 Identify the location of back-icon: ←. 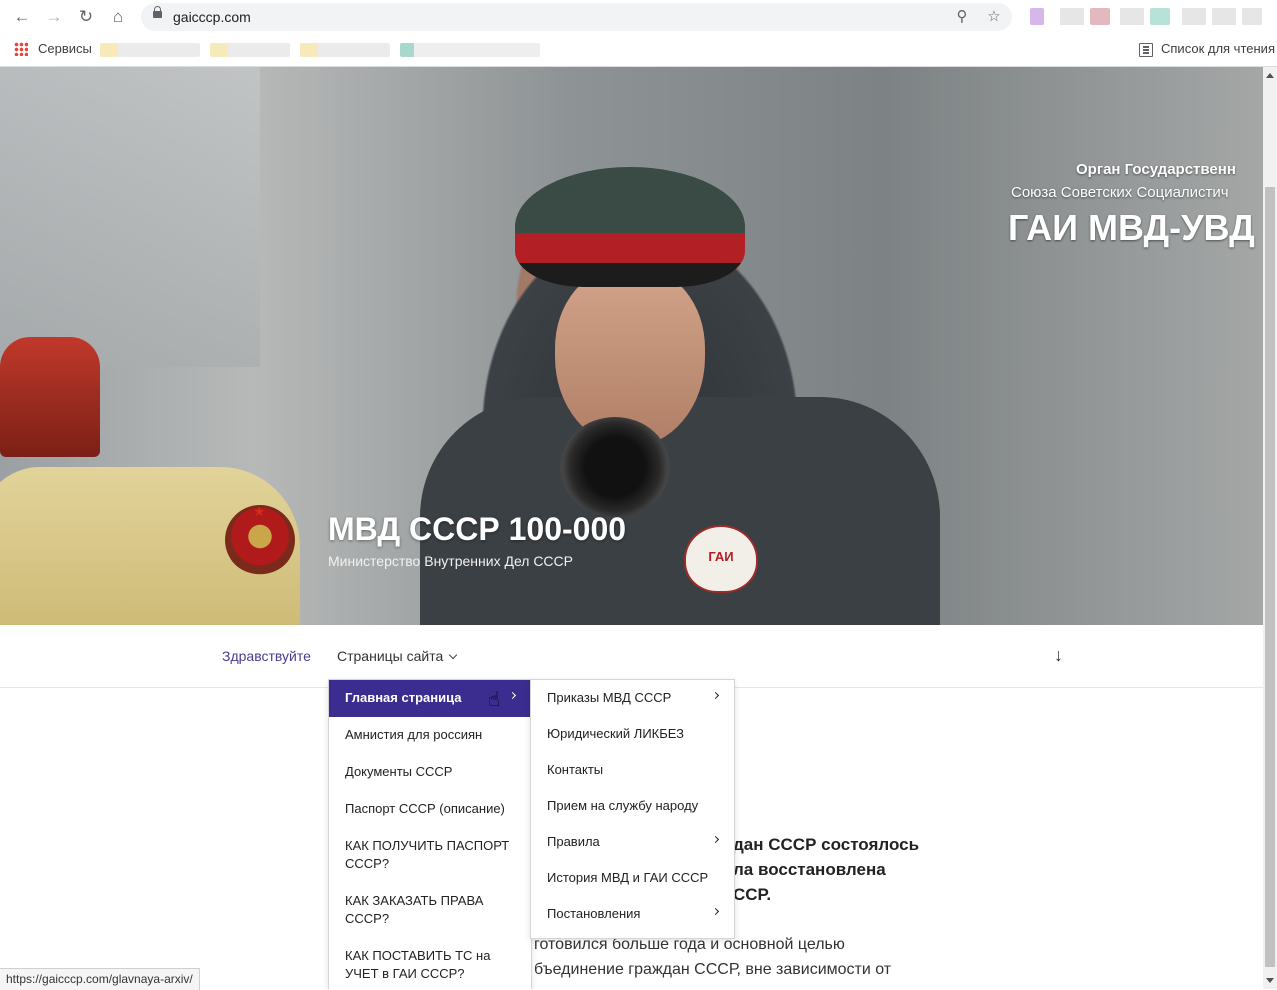
(22, 17).